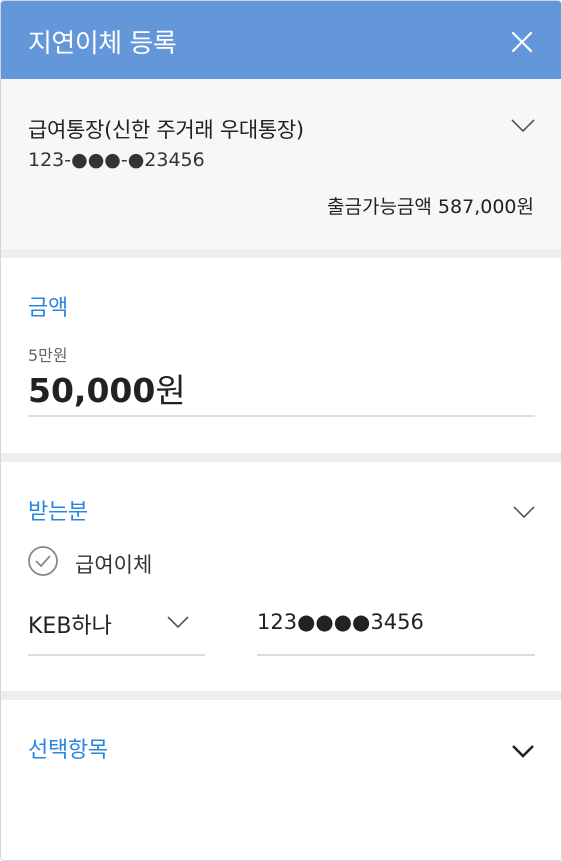 Image resolution: width=562 pixels, height=861 pixels. Describe the element at coordinates (281, 416) in the screenshot. I see `amount-underline` at that location.